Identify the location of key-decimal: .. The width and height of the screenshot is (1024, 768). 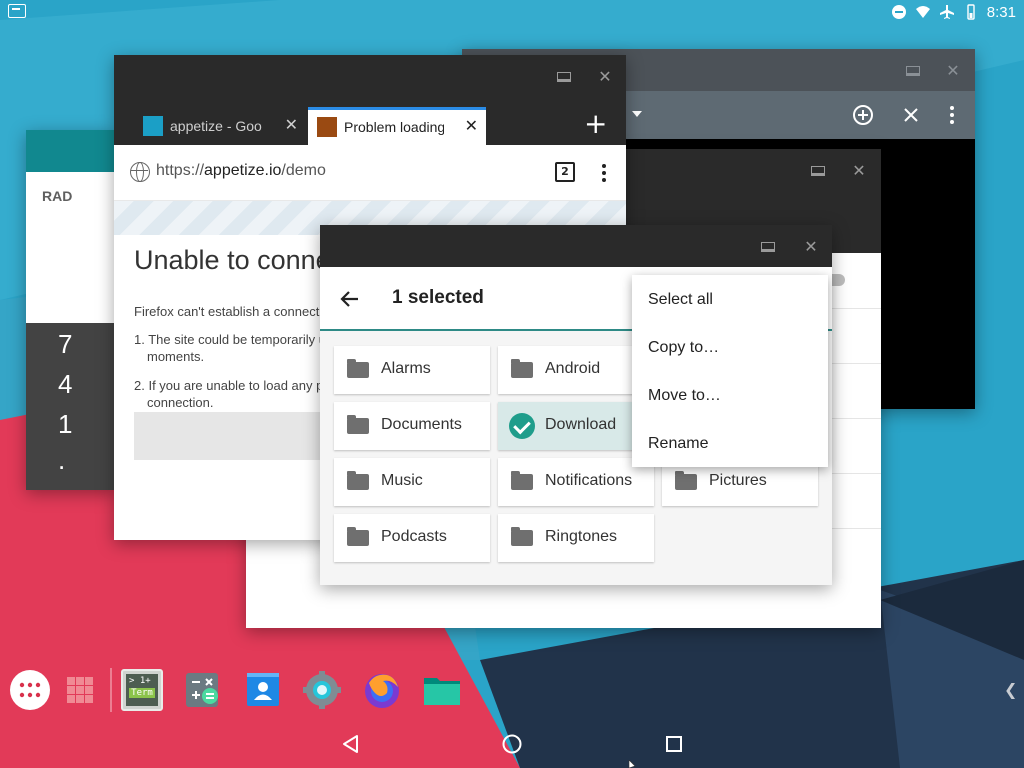
(61, 460).